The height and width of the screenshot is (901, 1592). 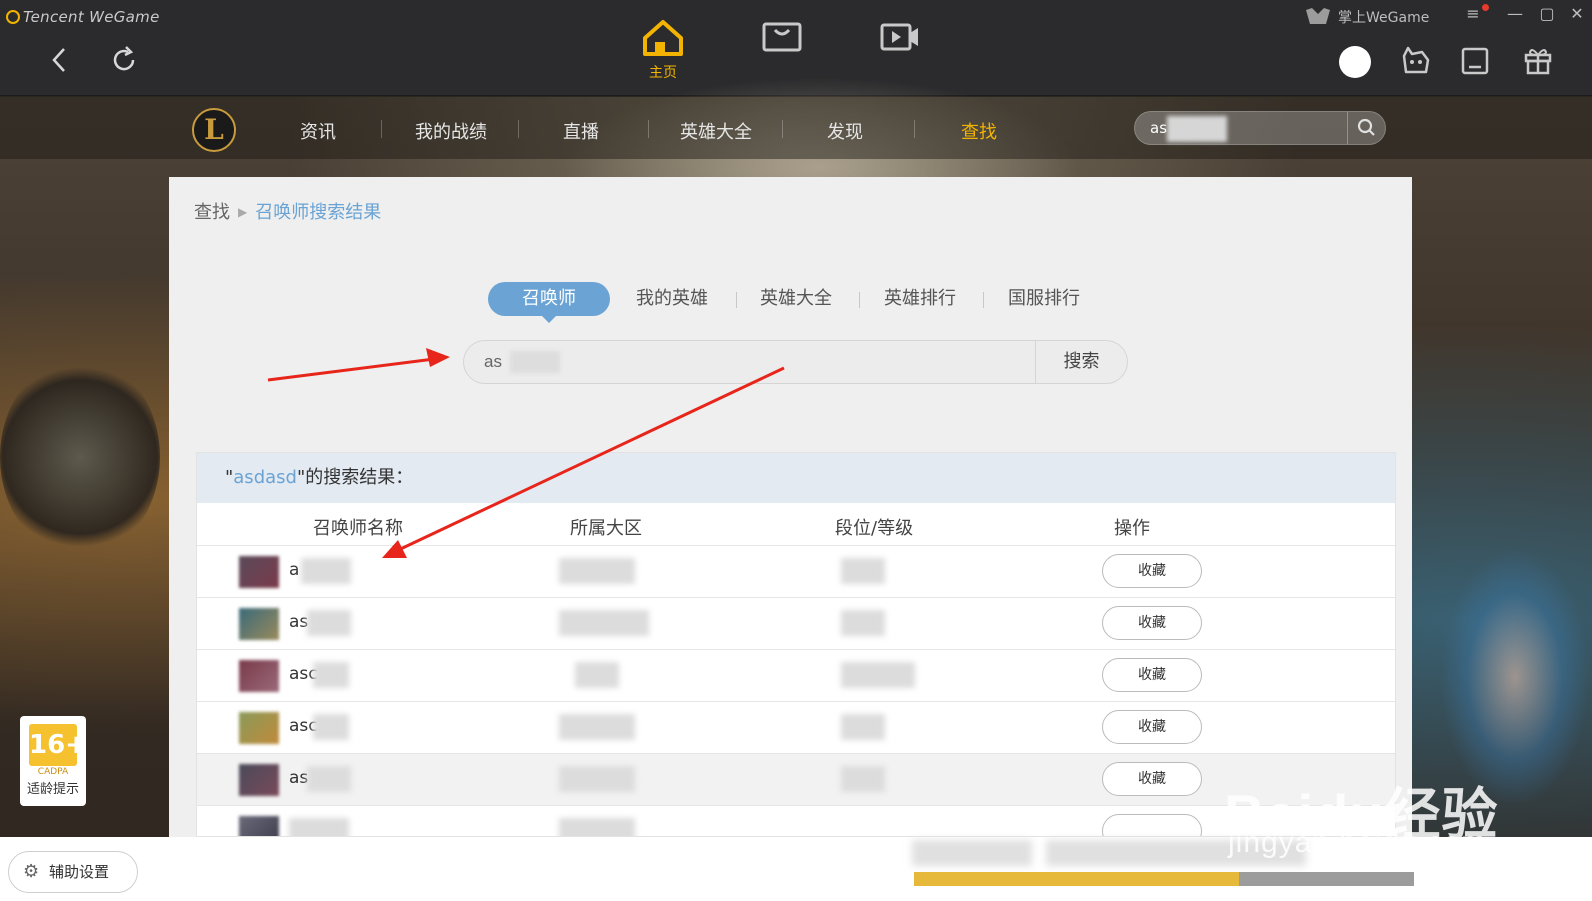 I want to click on lol-nav-search: 查找, so click(x=979, y=131).